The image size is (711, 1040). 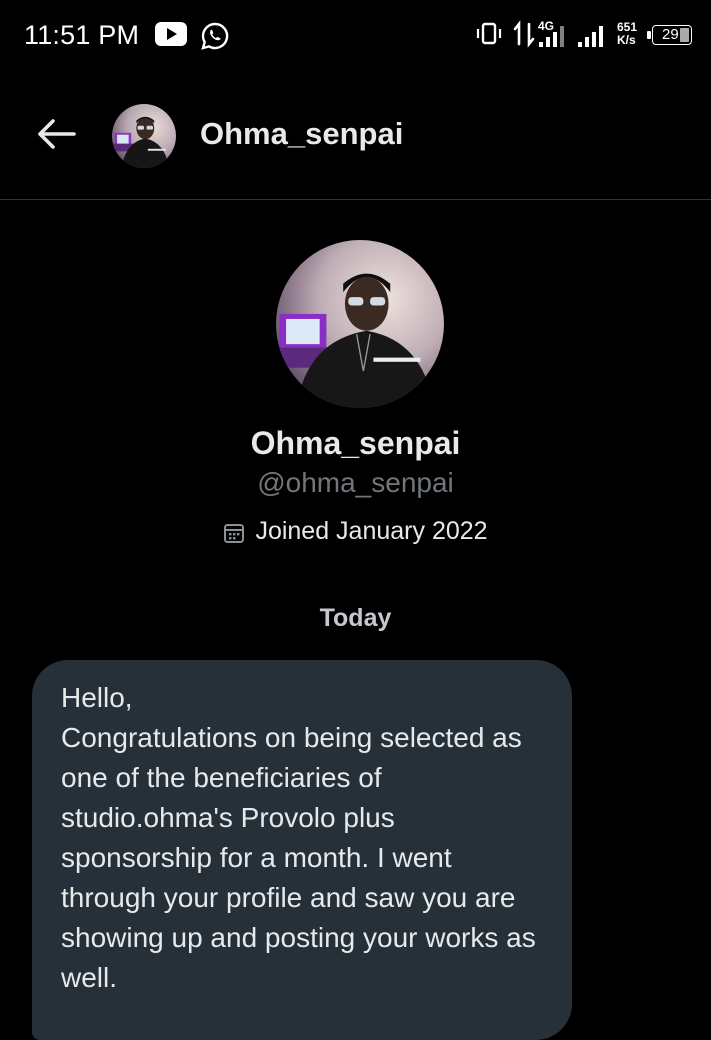 I want to click on status-time: 11:51 PM, so click(x=82, y=35).